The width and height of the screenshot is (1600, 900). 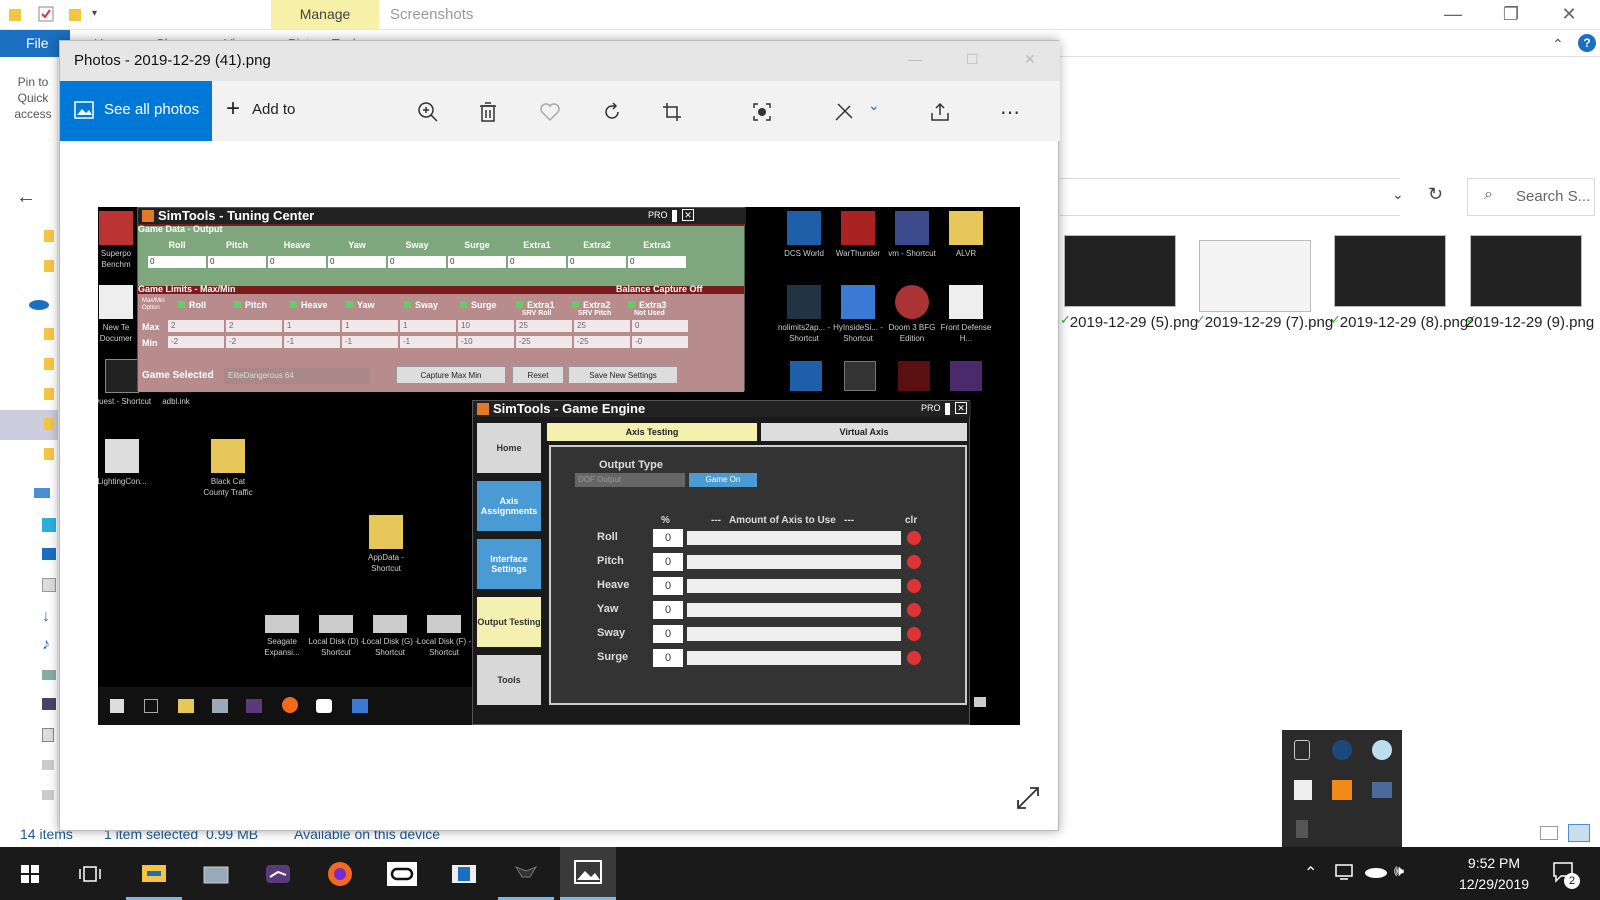 What do you see at coordinates (1302, 750) in the screenshot?
I see `usb-icon` at bounding box center [1302, 750].